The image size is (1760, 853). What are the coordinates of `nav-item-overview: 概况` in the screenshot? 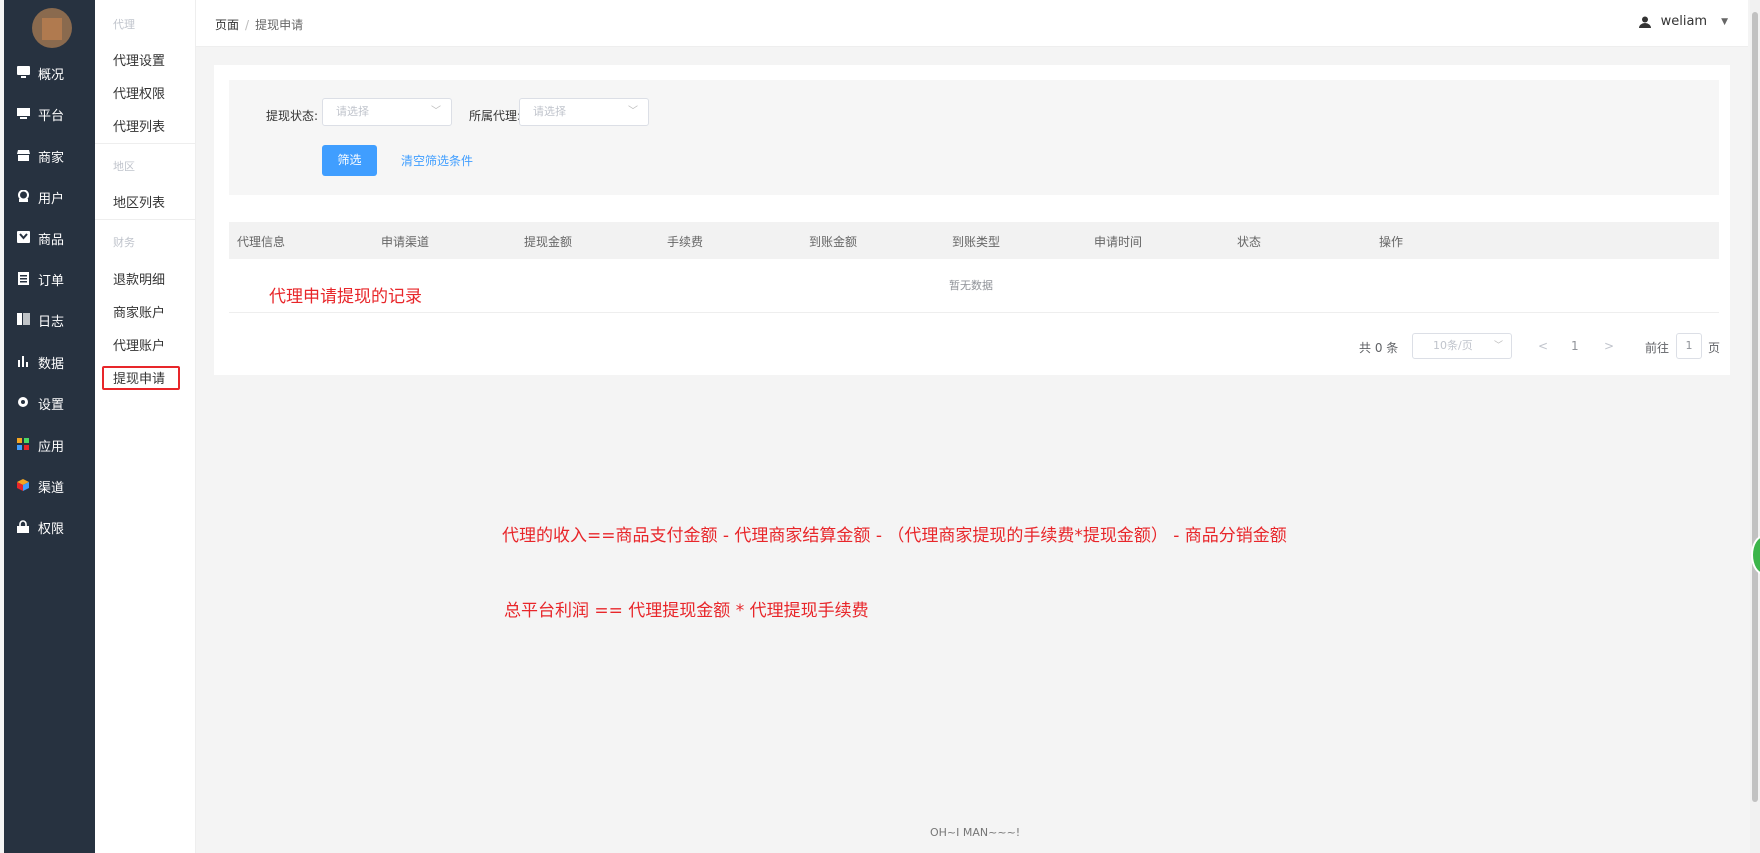 It's located at (49, 73).